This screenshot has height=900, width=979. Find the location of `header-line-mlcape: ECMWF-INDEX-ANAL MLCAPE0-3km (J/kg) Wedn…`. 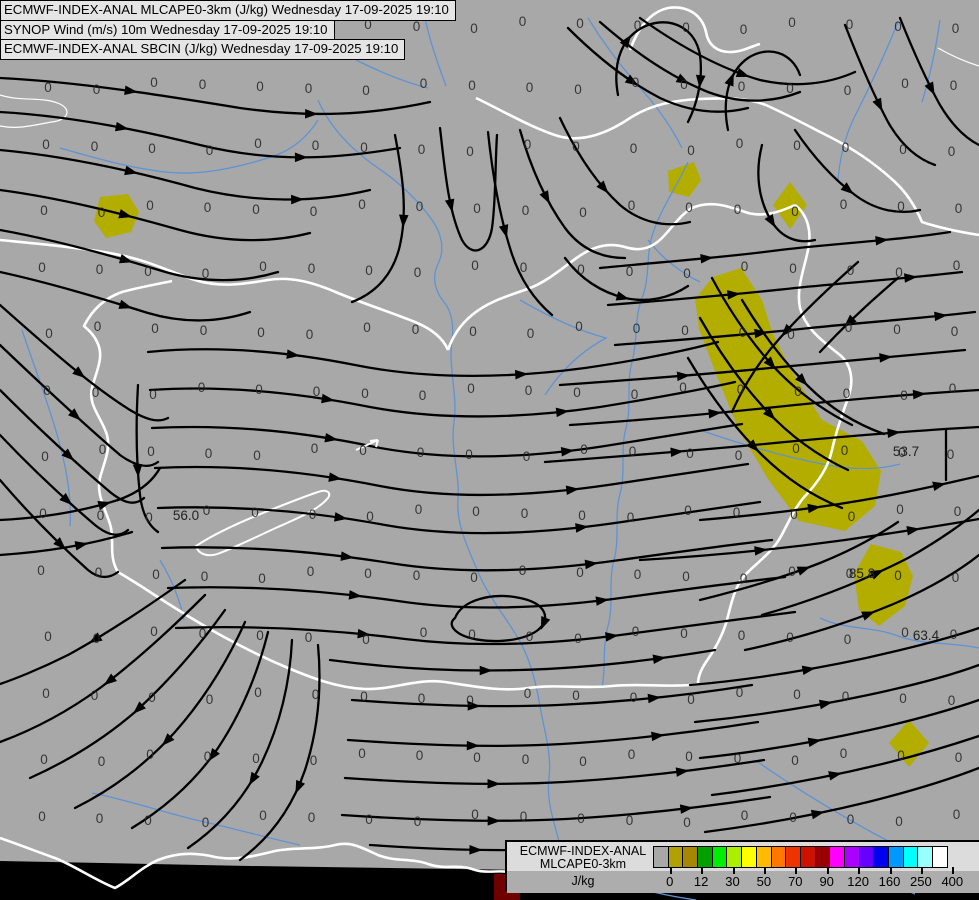

header-line-mlcape: ECMWF-INDEX-ANAL MLCAPE0-3km (J/kg) Wedn… is located at coordinates (228, 10).